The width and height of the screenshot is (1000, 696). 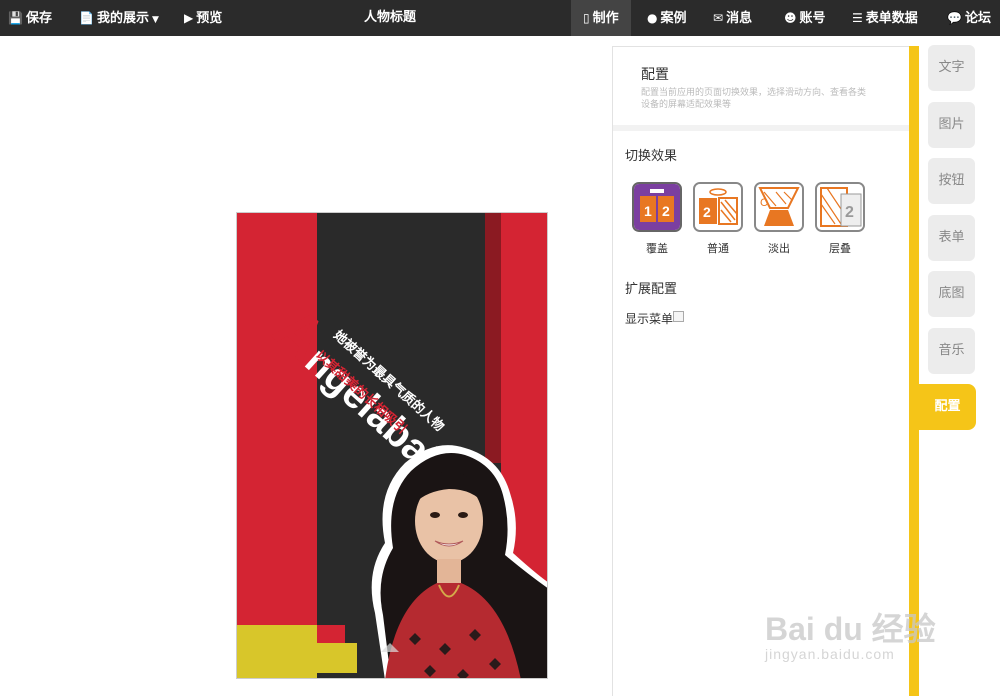 I want to click on config-header: 配置 配置当前应用的页面切换效果，选择滑动方向、查看各类设备的屏幕适配效果等, so click(x=761, y=89).